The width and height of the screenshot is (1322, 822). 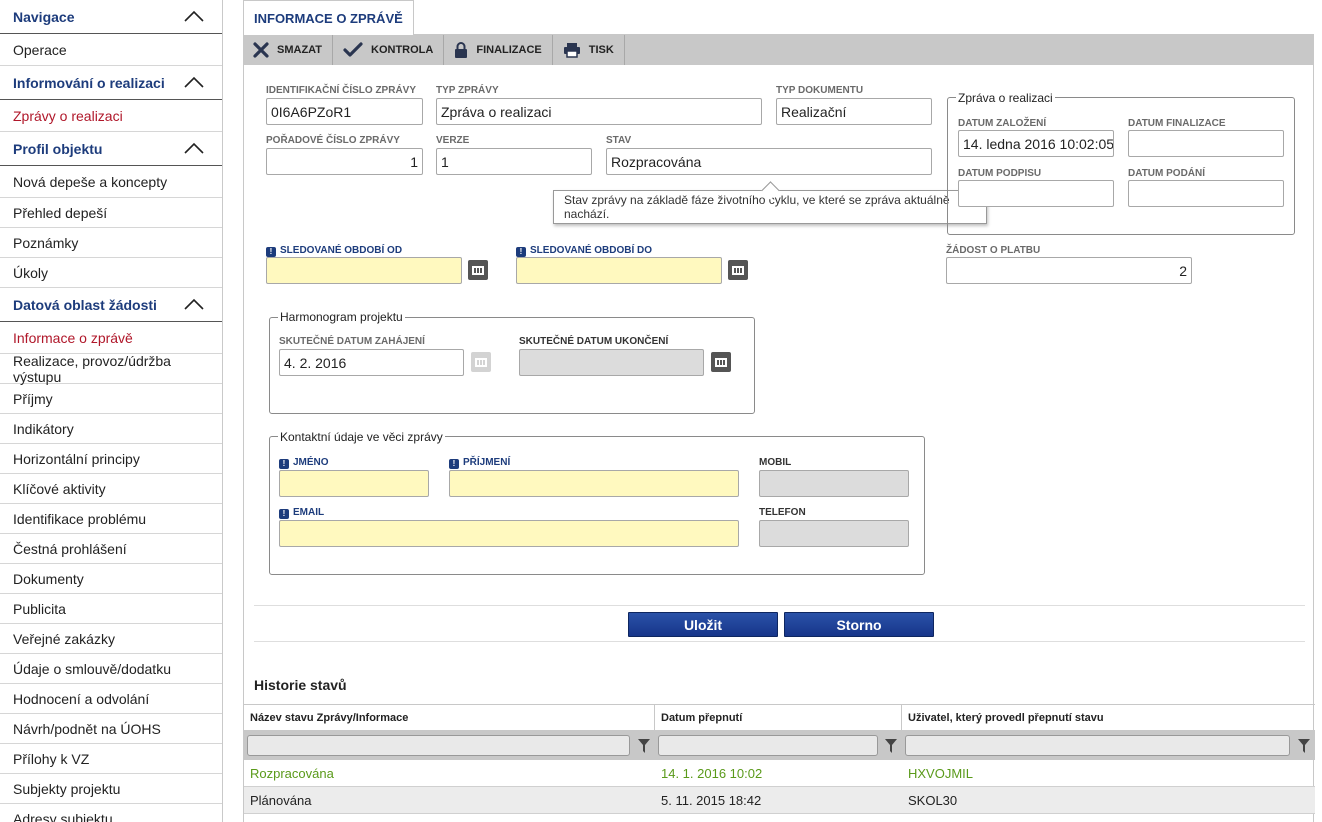 What do you see at coordinates (111, 699) in the screenshot?
I see `sidebar-item-hodnoceni: Hodnocení a odvolání` at bounding box center [111, 699].